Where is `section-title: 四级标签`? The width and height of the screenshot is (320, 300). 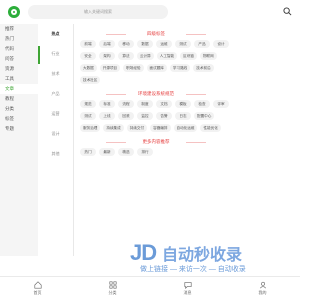 section-title: 四级标签 is located at coordinates (156, 34).